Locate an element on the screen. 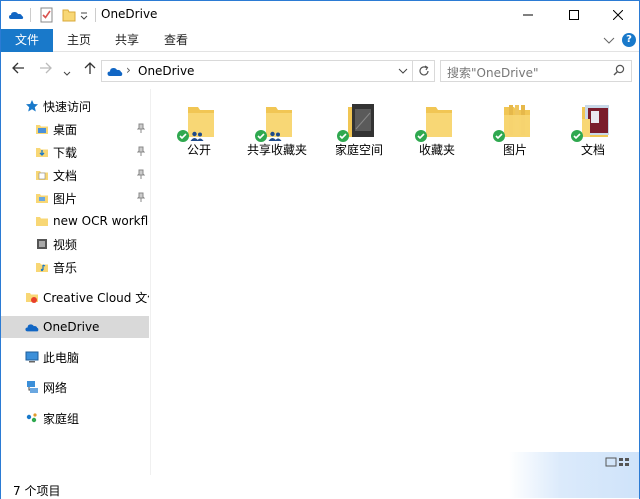 The height and width of the screenshot is (499, 640). back-arrow-icon is located at coordinates (18, 68).